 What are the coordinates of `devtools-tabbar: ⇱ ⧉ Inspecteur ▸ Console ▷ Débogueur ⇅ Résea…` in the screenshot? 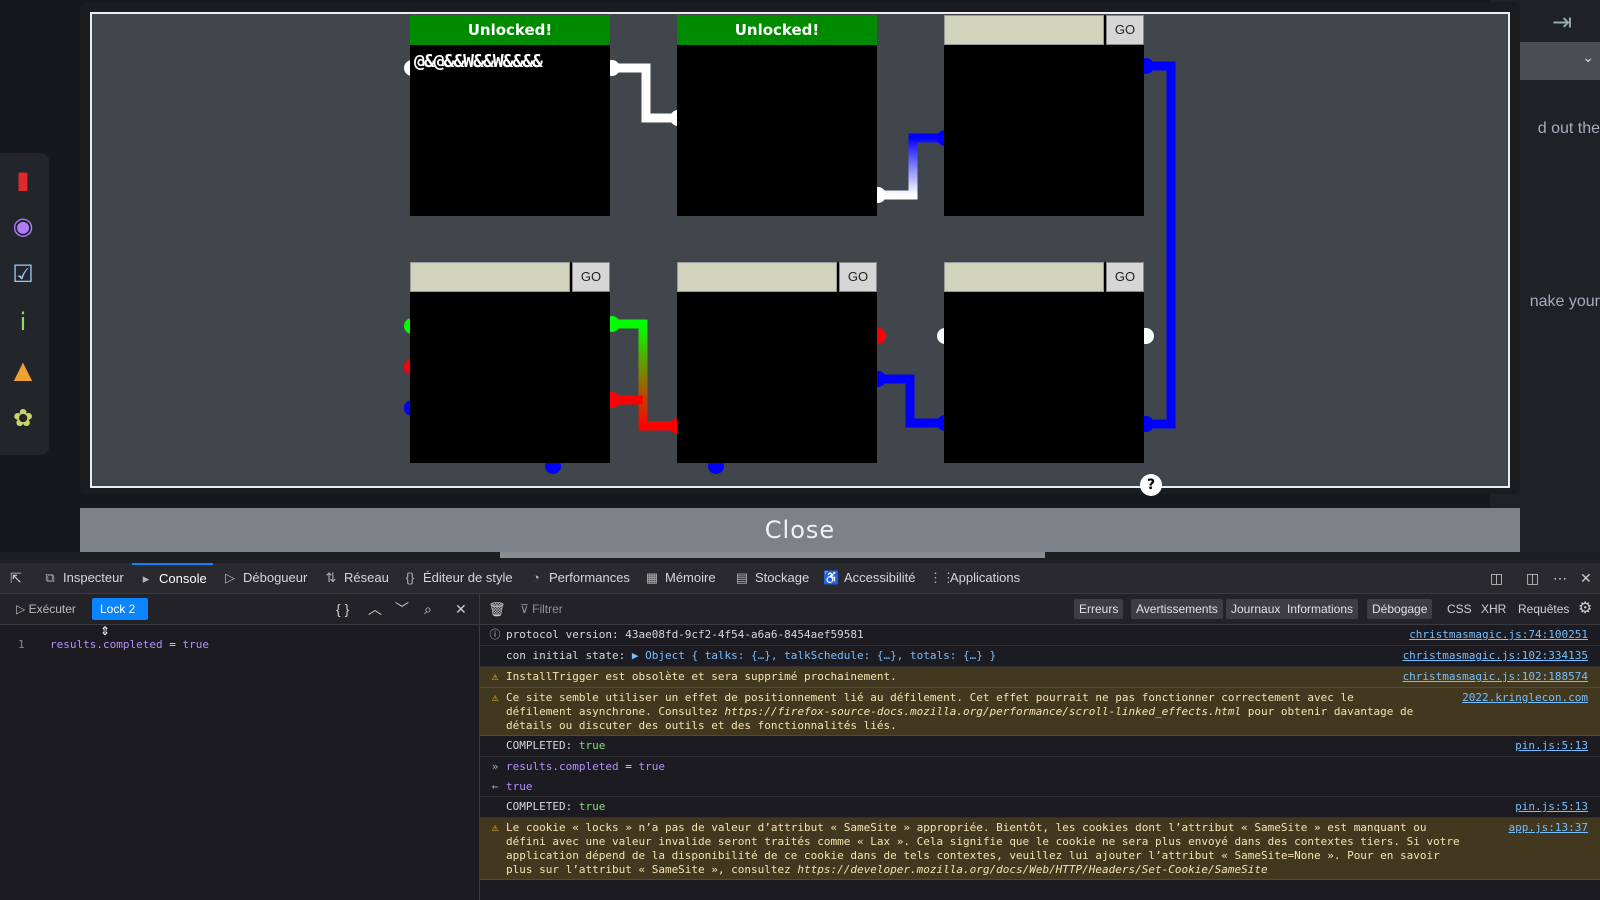 It's located at (800, 578).